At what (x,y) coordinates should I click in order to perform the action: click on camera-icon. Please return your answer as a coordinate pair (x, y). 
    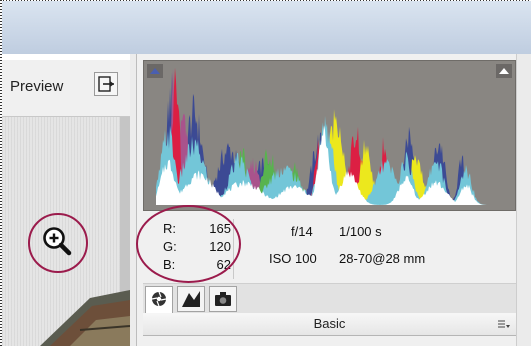
    Looking at the image, I should click on (223, 299).